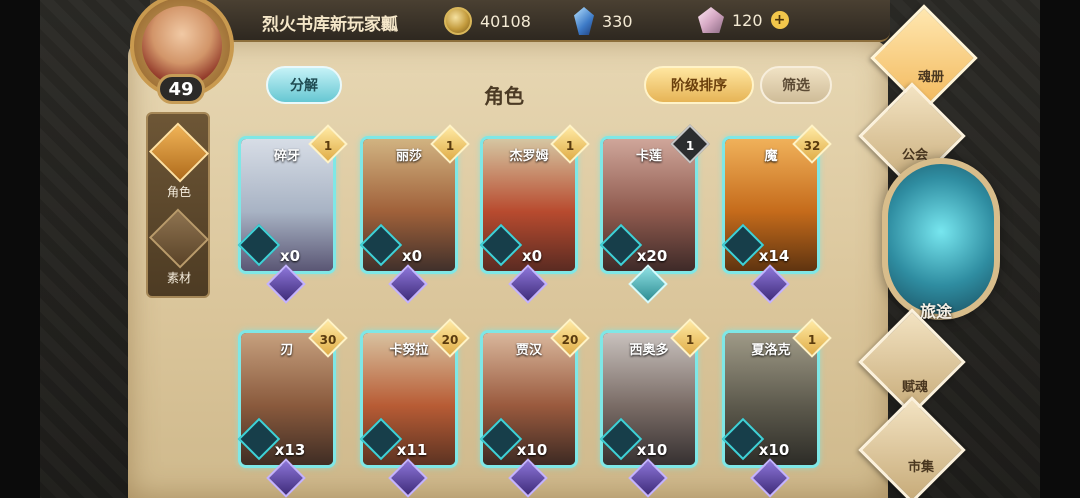  I want to click on gold-coin-icon, so click(458, 21).